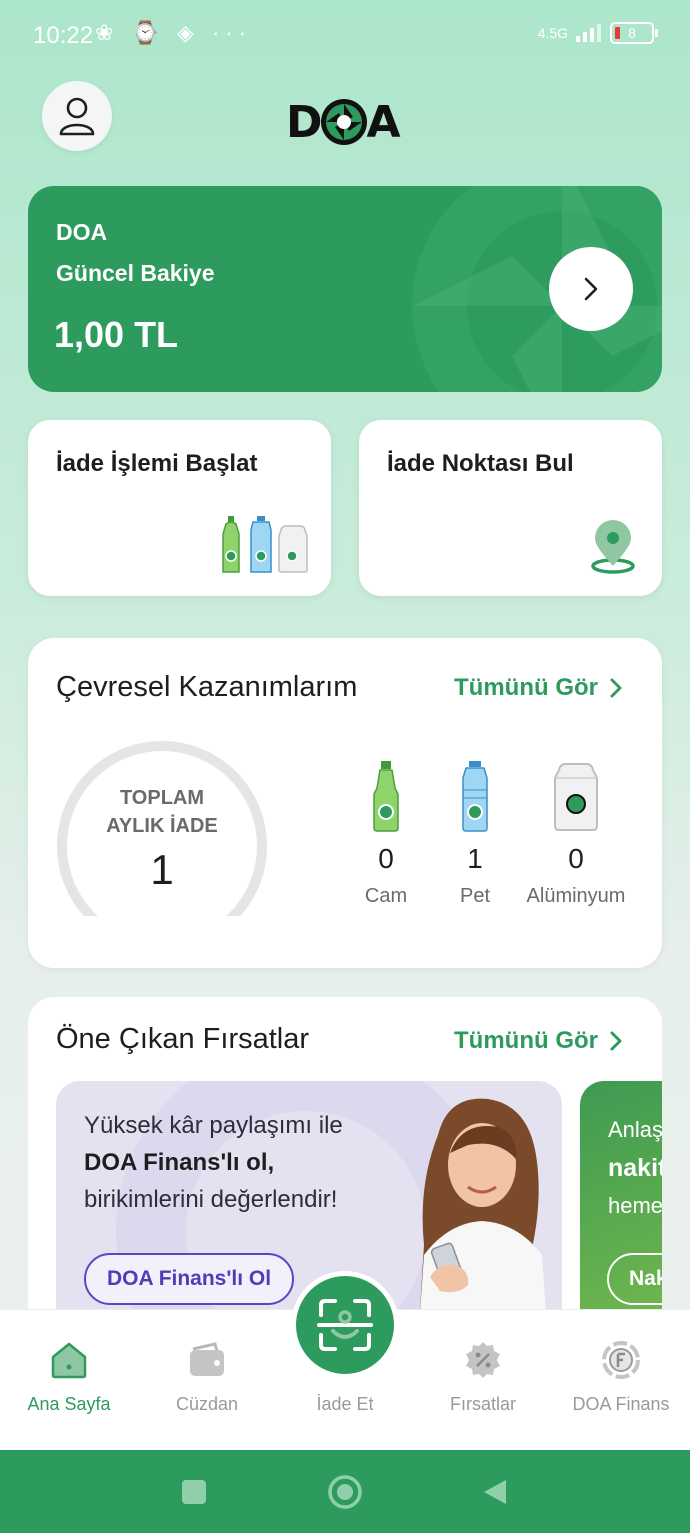 The width and height of the screenshot is (690, 1533). I want to click on battery-level: 8, so click(632, 33).